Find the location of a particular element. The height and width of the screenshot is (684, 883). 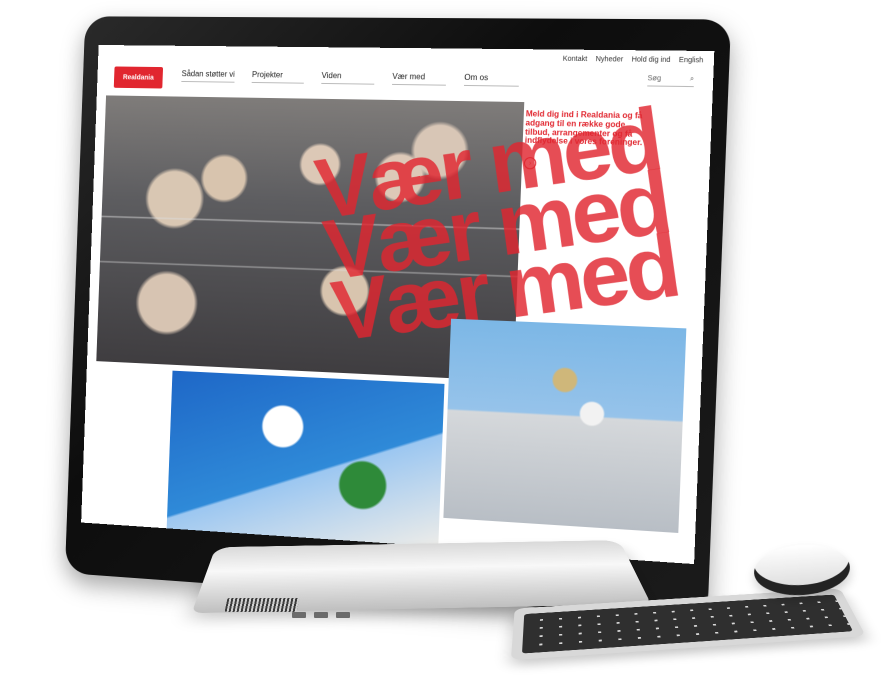

nav-item-projects: Projekter is located at coordinates (278, 77).